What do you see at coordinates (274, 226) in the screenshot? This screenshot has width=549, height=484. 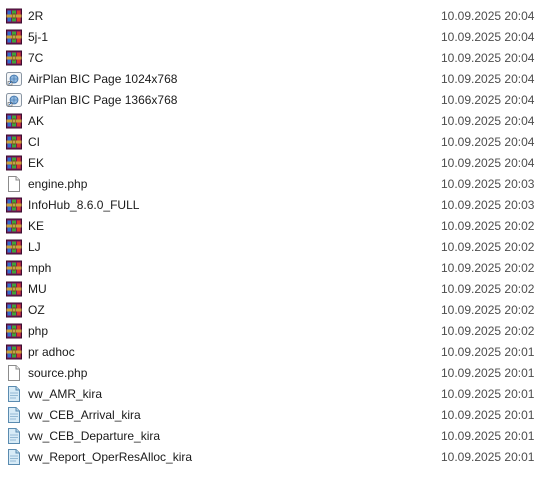 I see `file-row: KE 10.09.2025 20:02` at bounding box center [274, 226].